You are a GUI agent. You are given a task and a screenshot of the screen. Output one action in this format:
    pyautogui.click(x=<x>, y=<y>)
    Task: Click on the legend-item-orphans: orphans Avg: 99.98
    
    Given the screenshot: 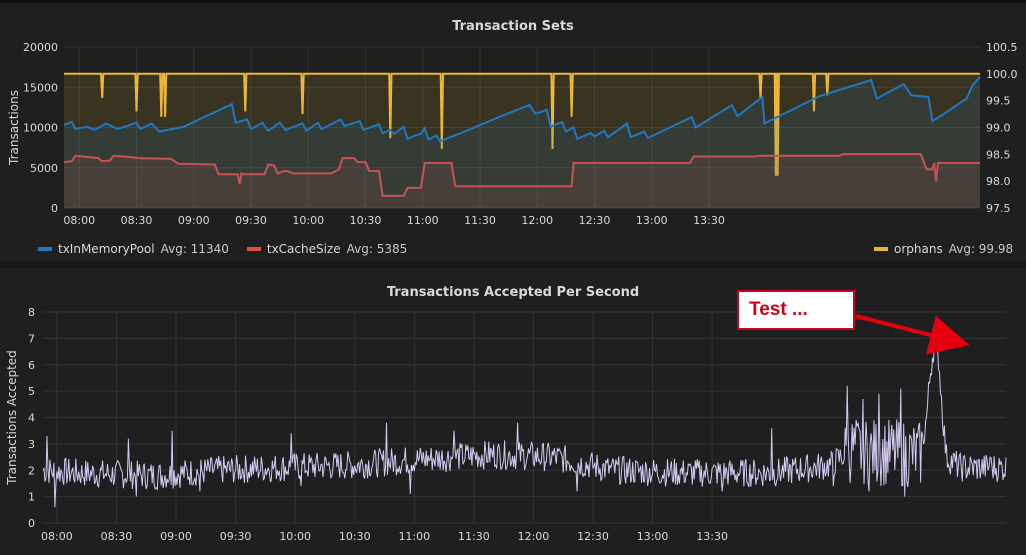 What is the action you would take?
    pyautogui.click(x=943, y=249)
    